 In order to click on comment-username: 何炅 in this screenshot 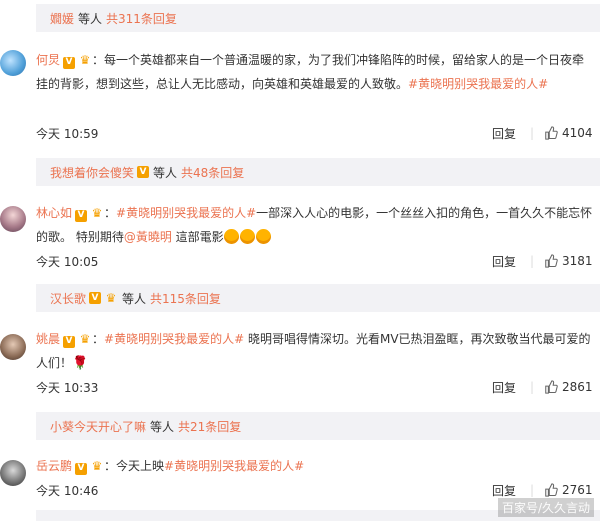, I will do `click(48, 60)`.